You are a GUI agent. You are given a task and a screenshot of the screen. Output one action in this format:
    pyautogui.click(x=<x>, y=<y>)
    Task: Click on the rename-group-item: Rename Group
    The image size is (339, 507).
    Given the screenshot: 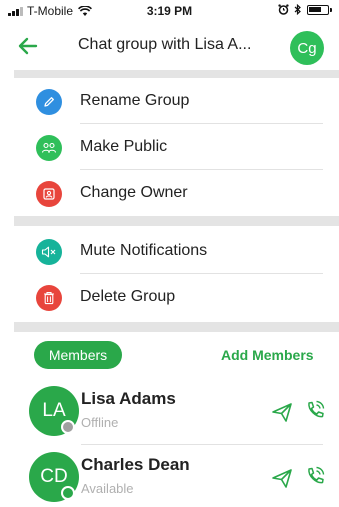 What is the action you would take?
    pyautogui.click(x=169, y=101)
    